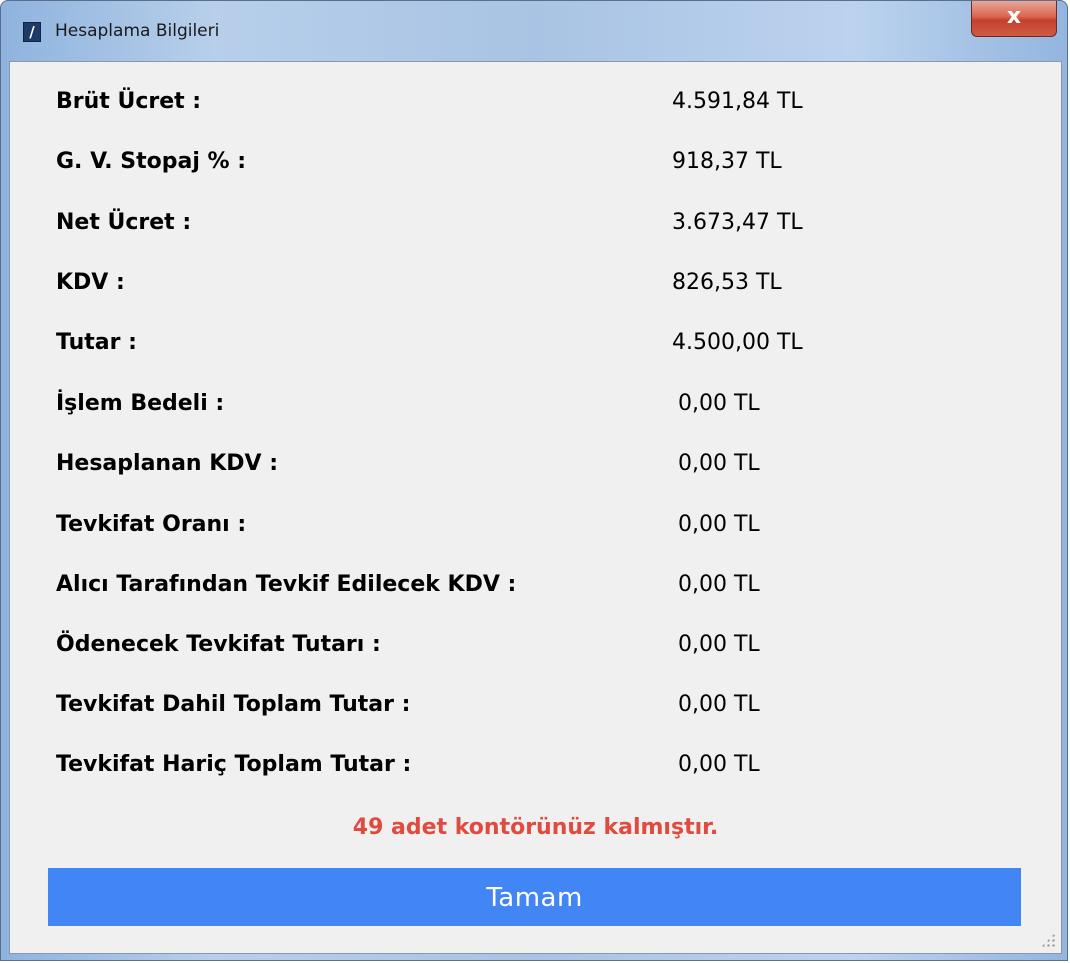 This screenshot has width=1070, height=963. What do you see at coordinates (727, 282) in the screenshot?
I see `row-value: 826,53 TL` at bounding box center [727, 282].